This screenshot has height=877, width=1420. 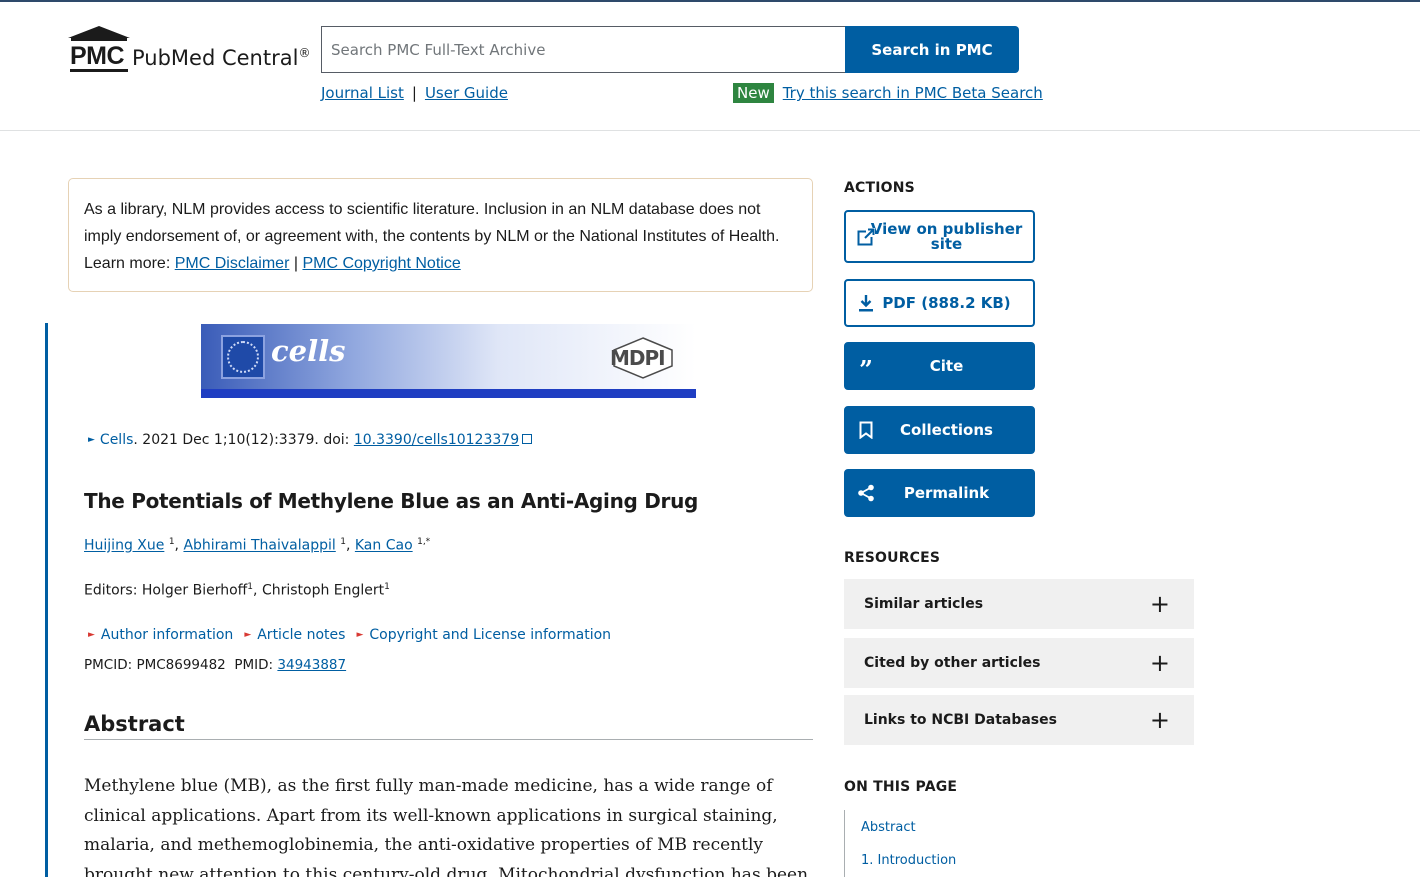 I want to click on logo-abbrev: PMC, so click(x=97, y=56).